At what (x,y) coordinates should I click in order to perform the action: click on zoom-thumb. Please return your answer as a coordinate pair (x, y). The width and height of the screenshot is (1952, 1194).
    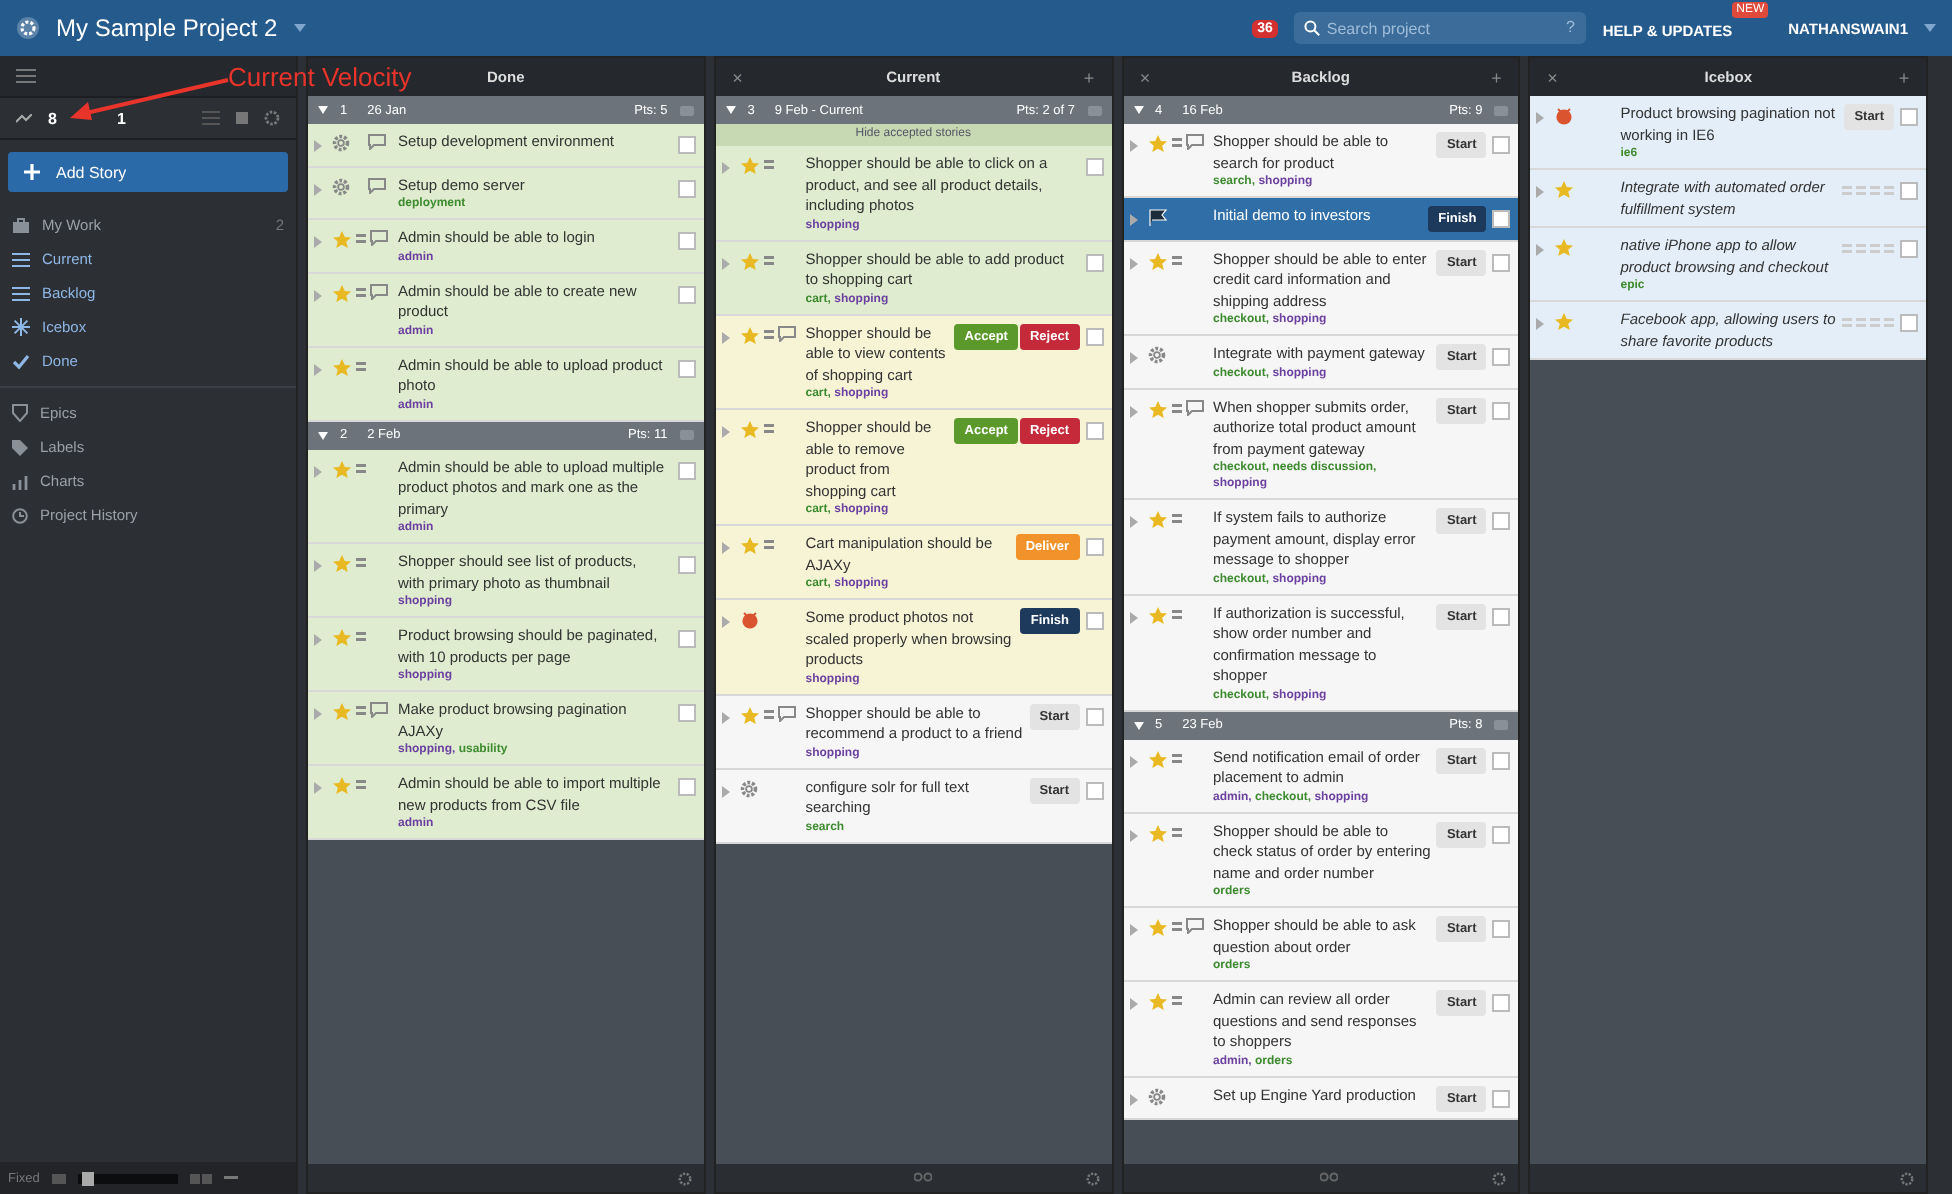
    Looking at the image, I should click on (88, 1178).